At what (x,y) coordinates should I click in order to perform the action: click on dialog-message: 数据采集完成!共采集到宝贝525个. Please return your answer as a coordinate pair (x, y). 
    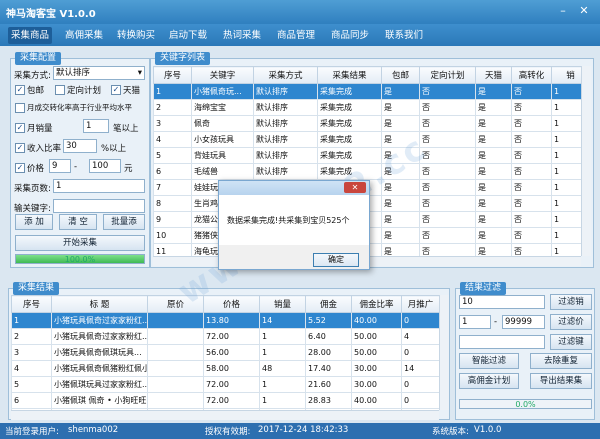
    Looking at the image, I should click on (288, 220).